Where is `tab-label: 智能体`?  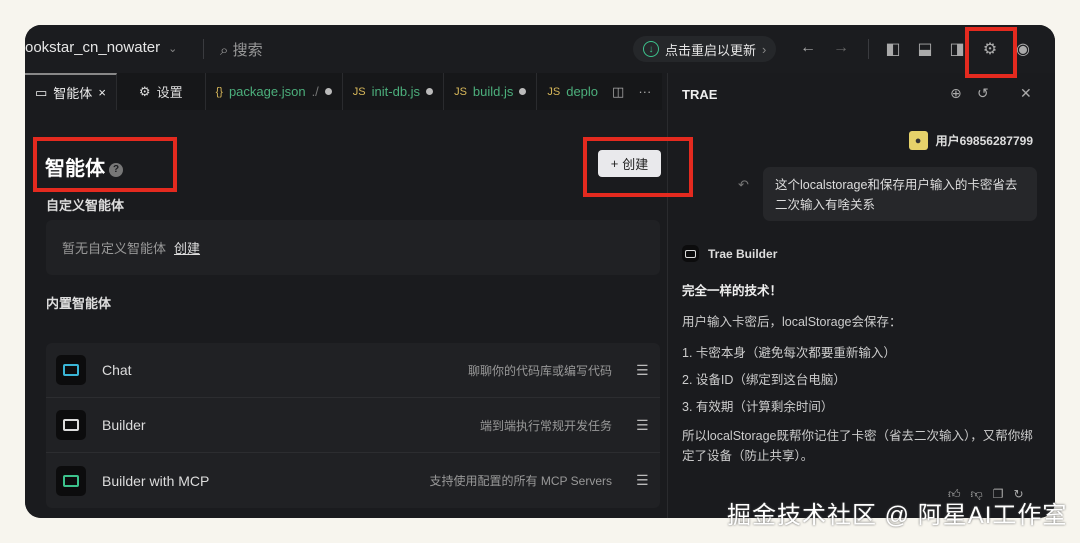
tab-label: 智能体 is located at coordinates (73, 93).